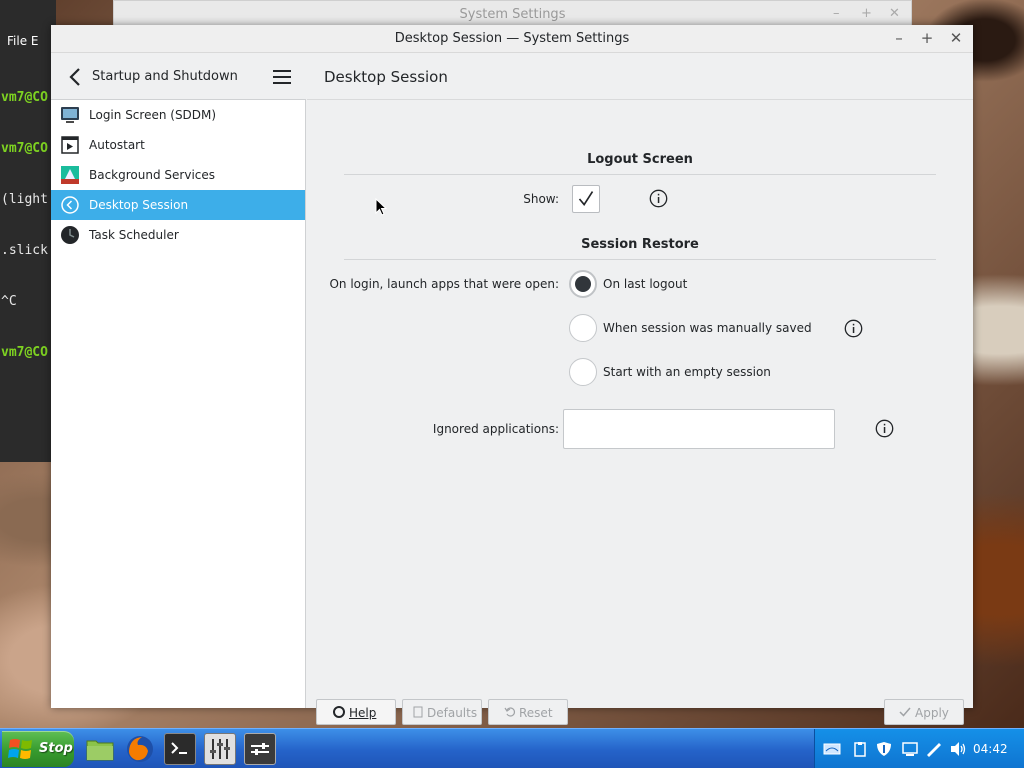  I want to click on terminal-icon, so click(179, 748).